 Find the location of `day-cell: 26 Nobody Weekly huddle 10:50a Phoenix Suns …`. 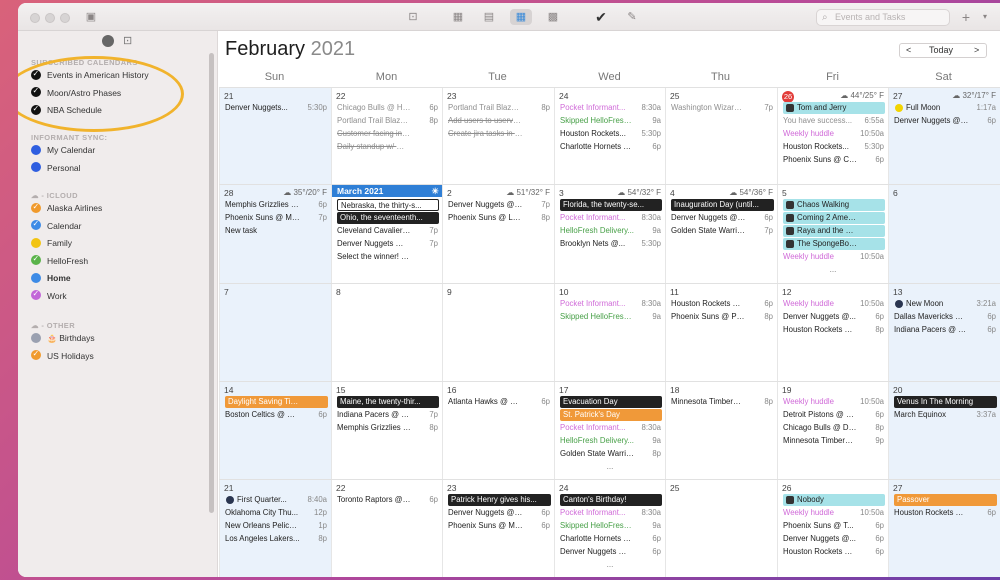

day-cell: 26 Nobody Weekly huddle 10:50a Phoenix Suns … is located at coordinates (832, 528).